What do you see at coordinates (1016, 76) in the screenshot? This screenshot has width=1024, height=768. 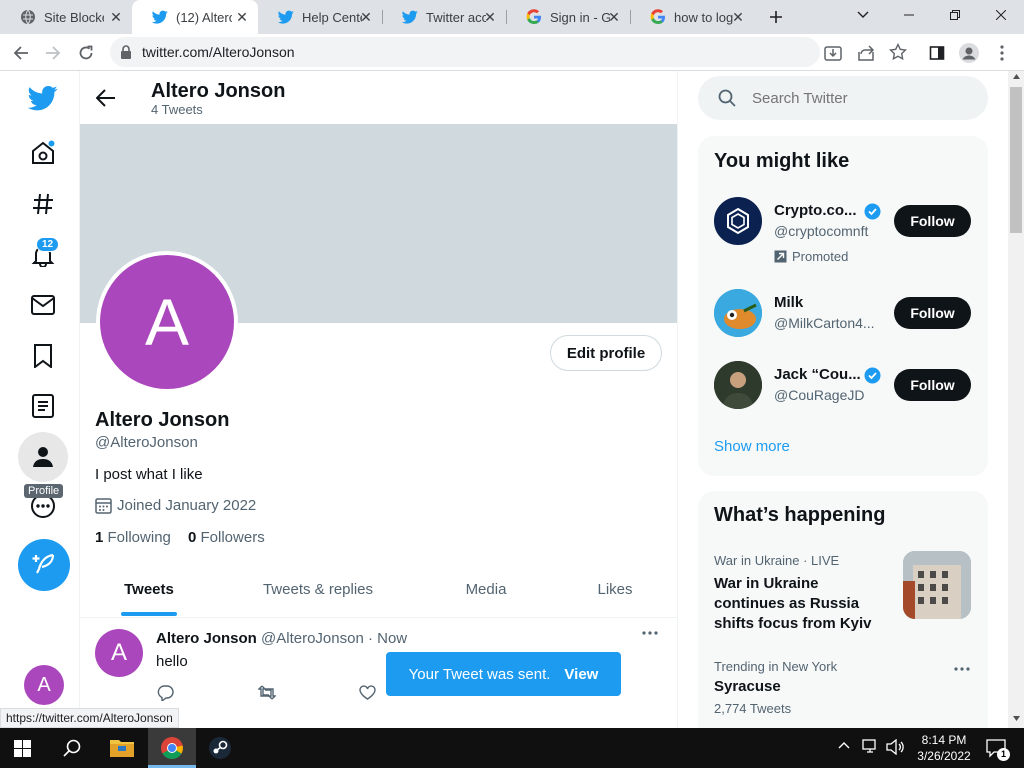 I see `scroll-up-arrow-icon` at bounding box center [1016, 76].